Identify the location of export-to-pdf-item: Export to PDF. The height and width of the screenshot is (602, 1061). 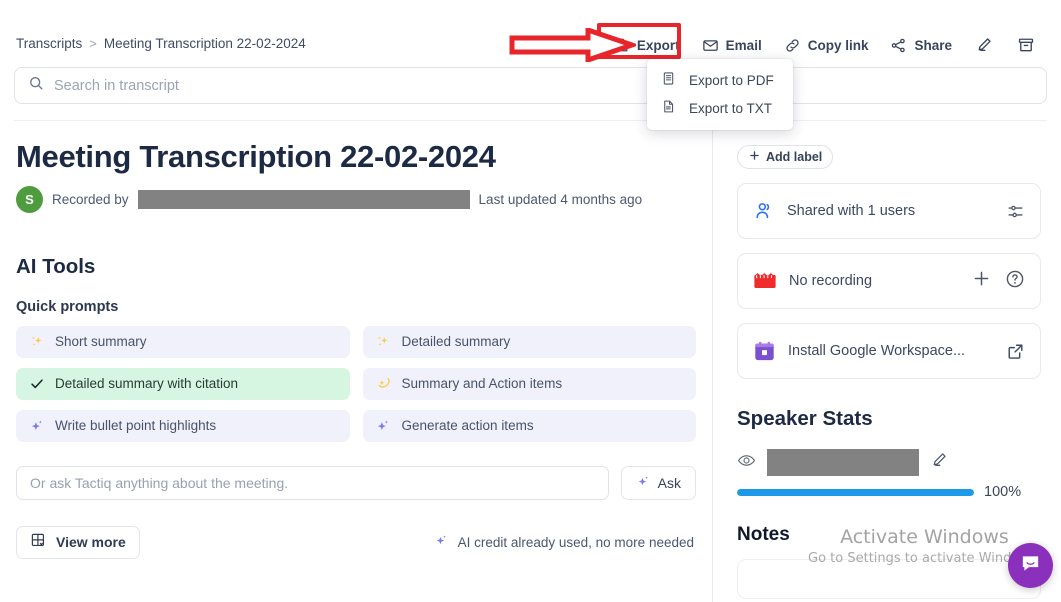
(720, 80).